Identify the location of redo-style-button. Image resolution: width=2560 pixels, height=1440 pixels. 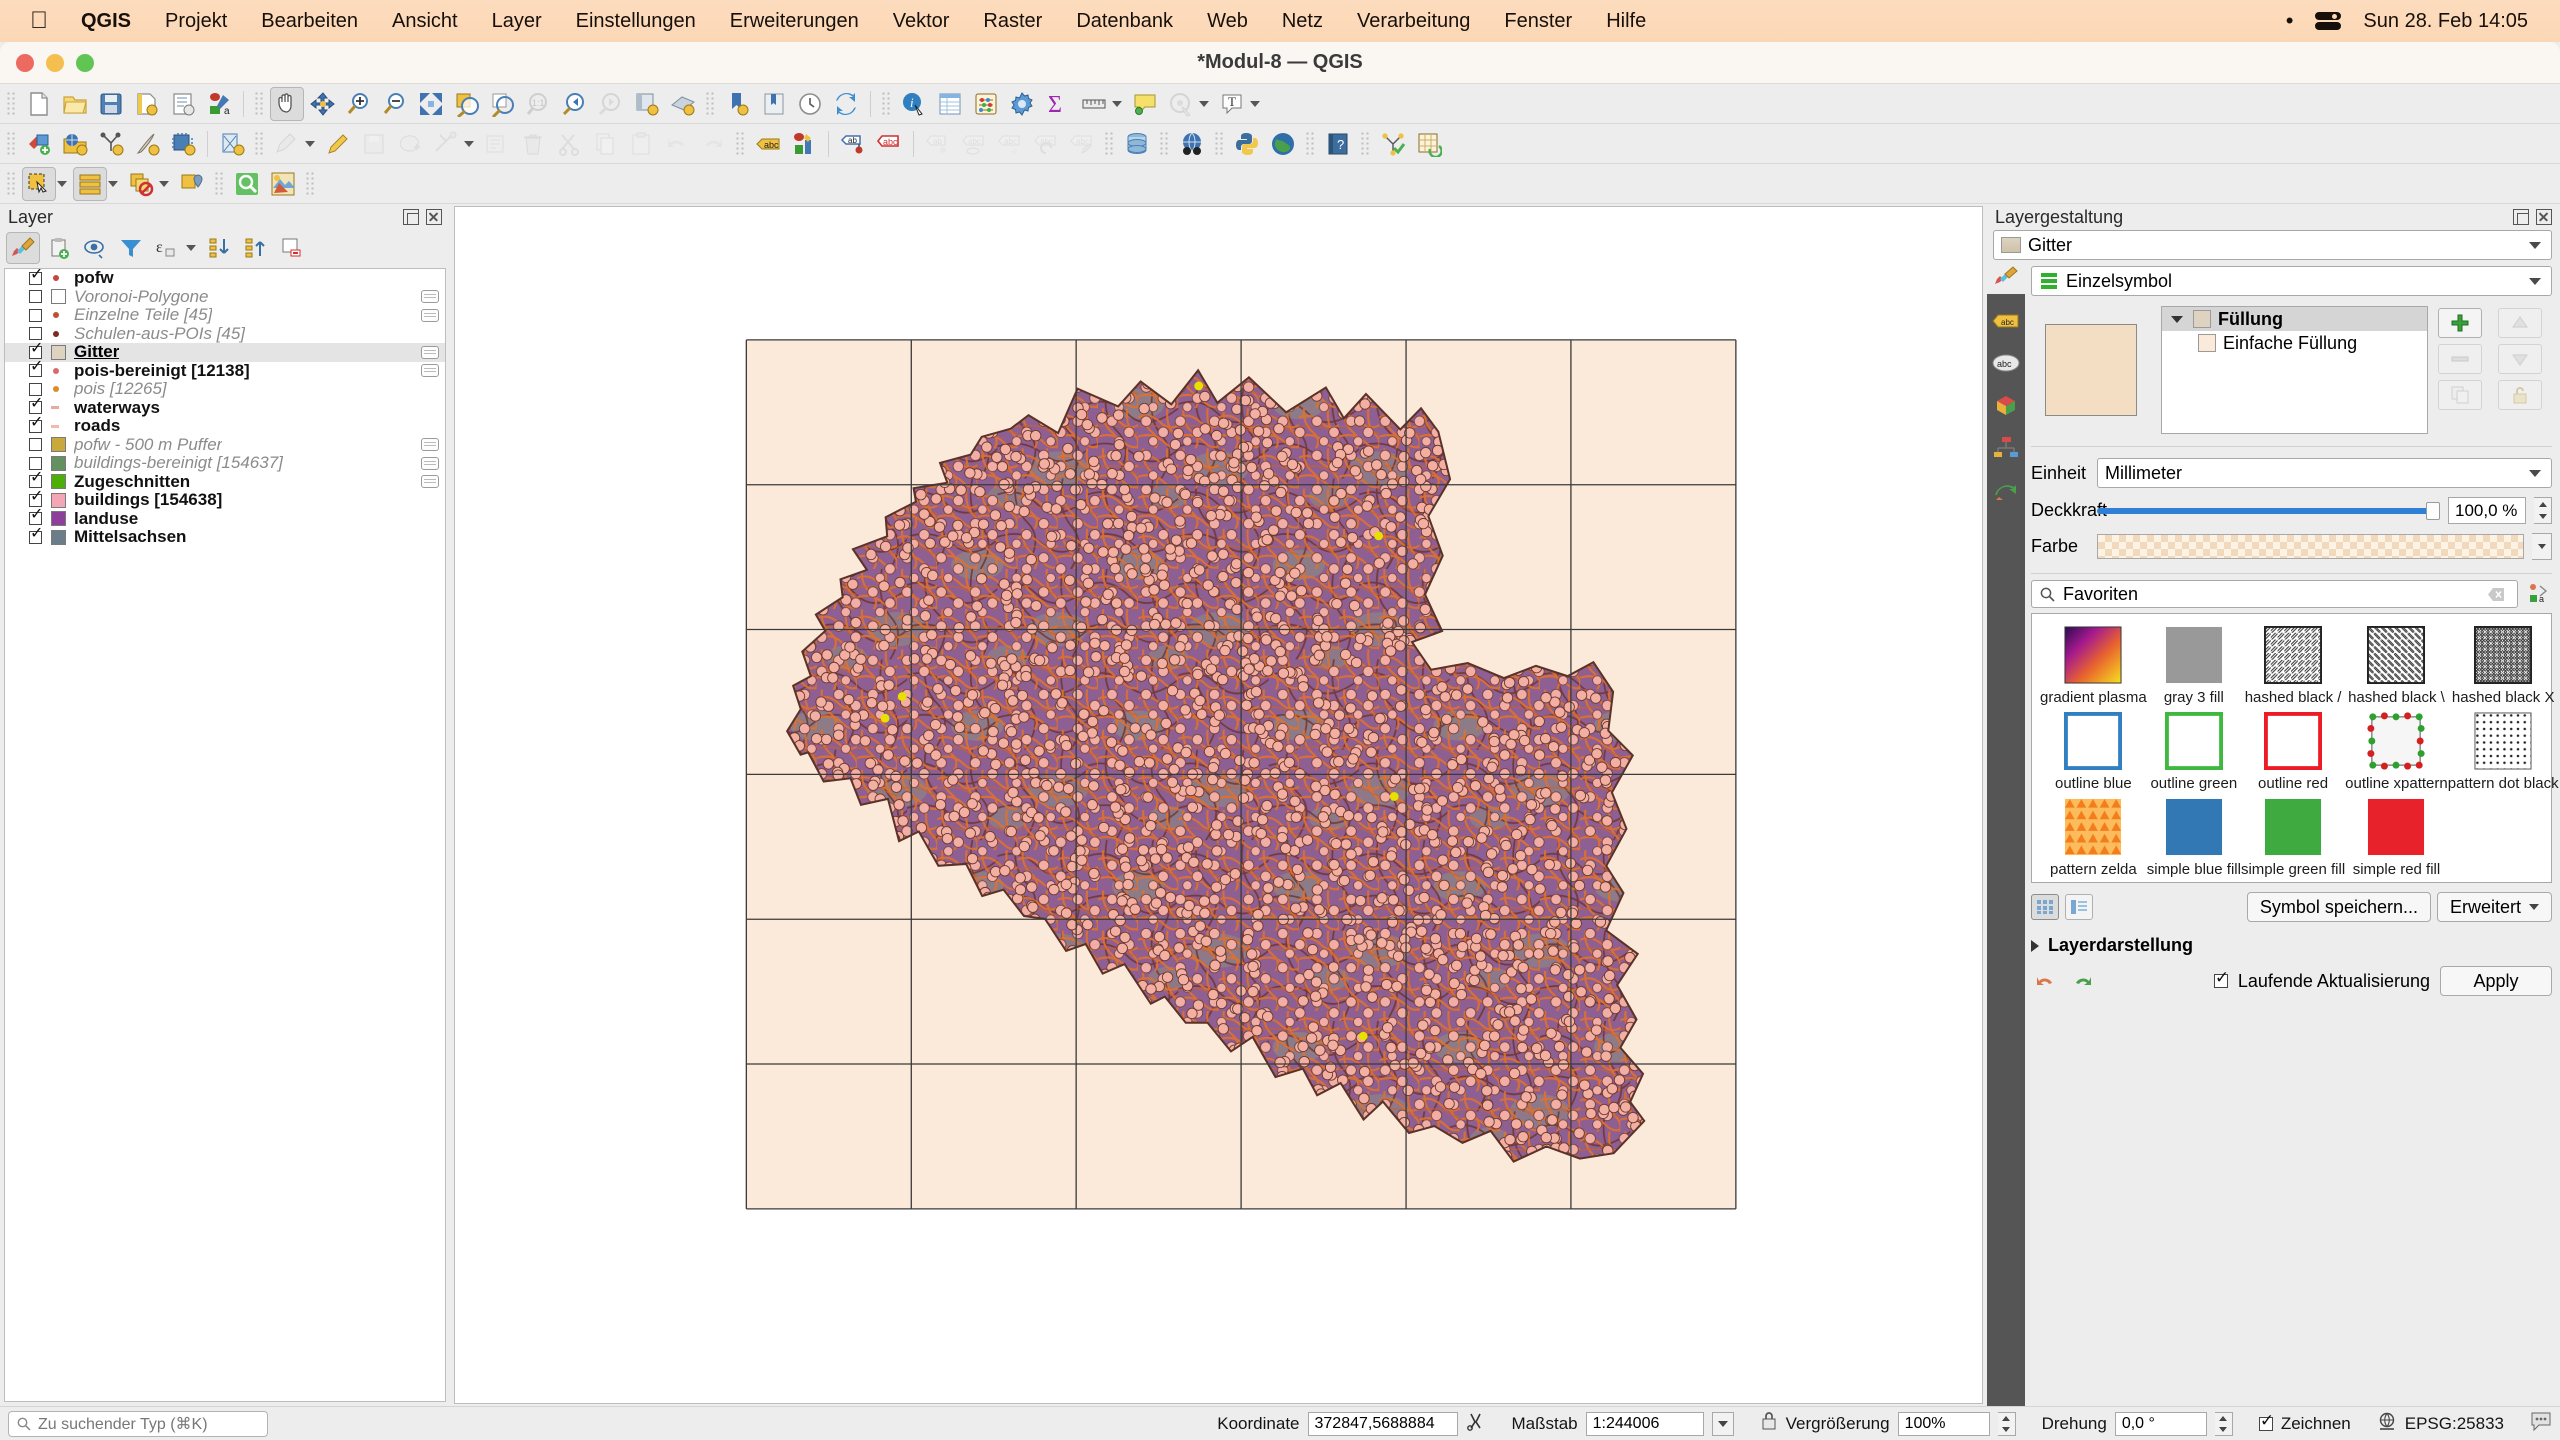
(2083, 981).